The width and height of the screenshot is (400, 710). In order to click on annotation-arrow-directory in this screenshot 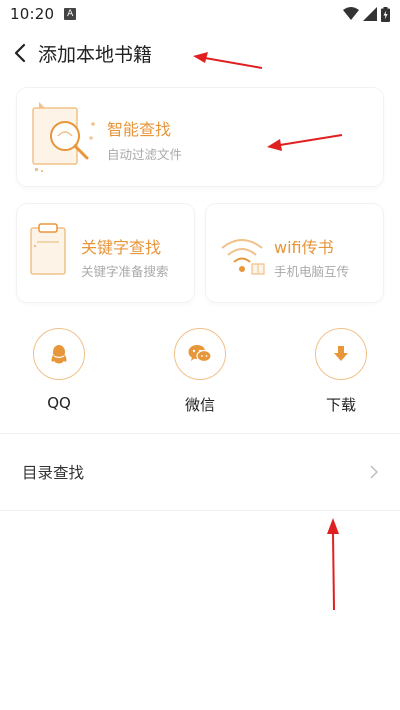, I will do `click(333, 564)`.